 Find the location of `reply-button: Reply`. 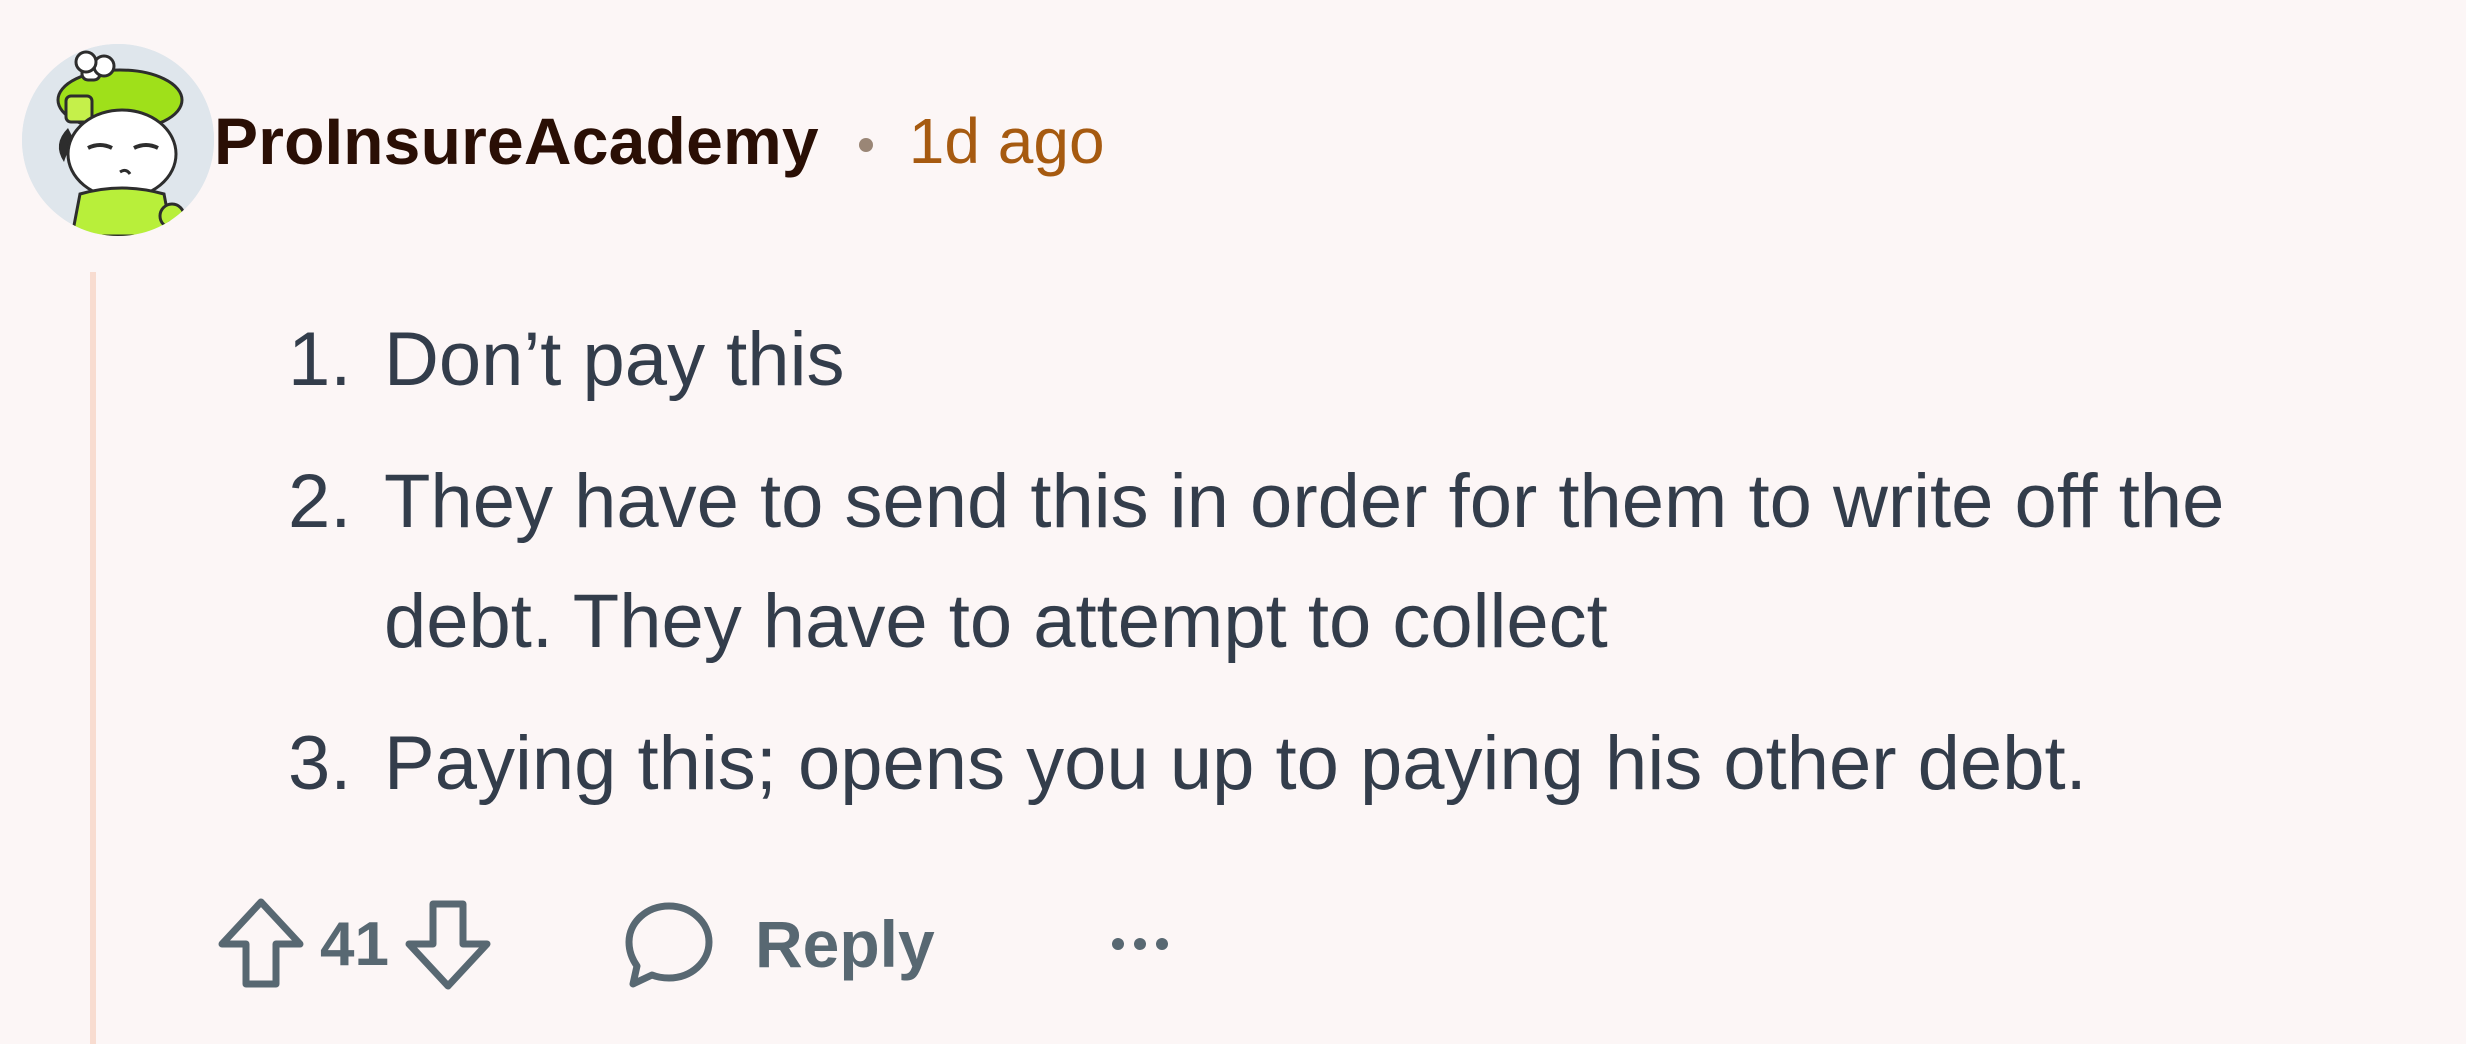

reply-button: Reply is located at coordinates (779, 944).